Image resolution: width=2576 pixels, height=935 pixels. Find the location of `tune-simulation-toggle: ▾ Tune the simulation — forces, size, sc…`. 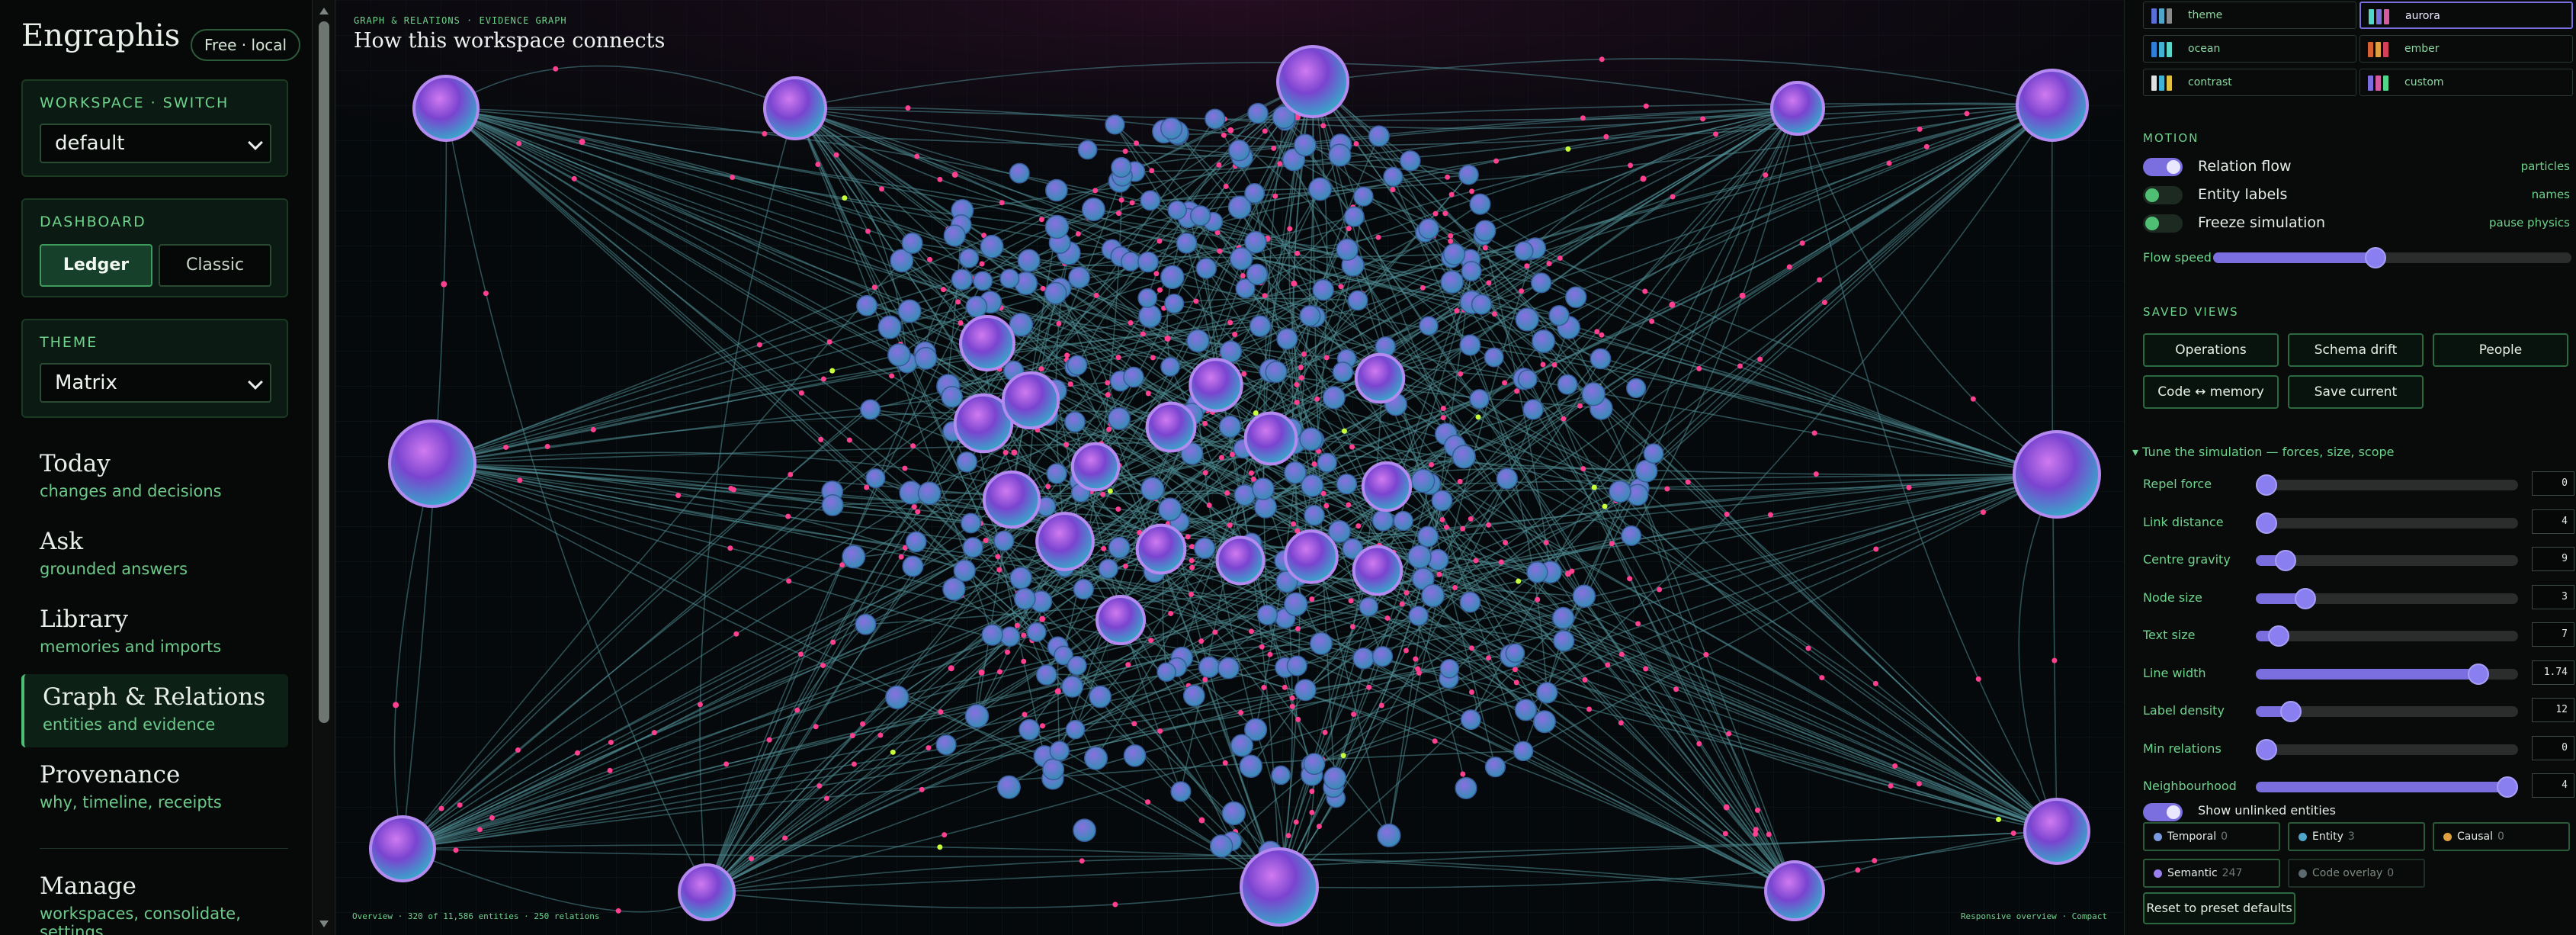

tune-simulation-toggle: ▾ Tune the simulation — forces, size, sc… is located at coordinates (2263, 452).